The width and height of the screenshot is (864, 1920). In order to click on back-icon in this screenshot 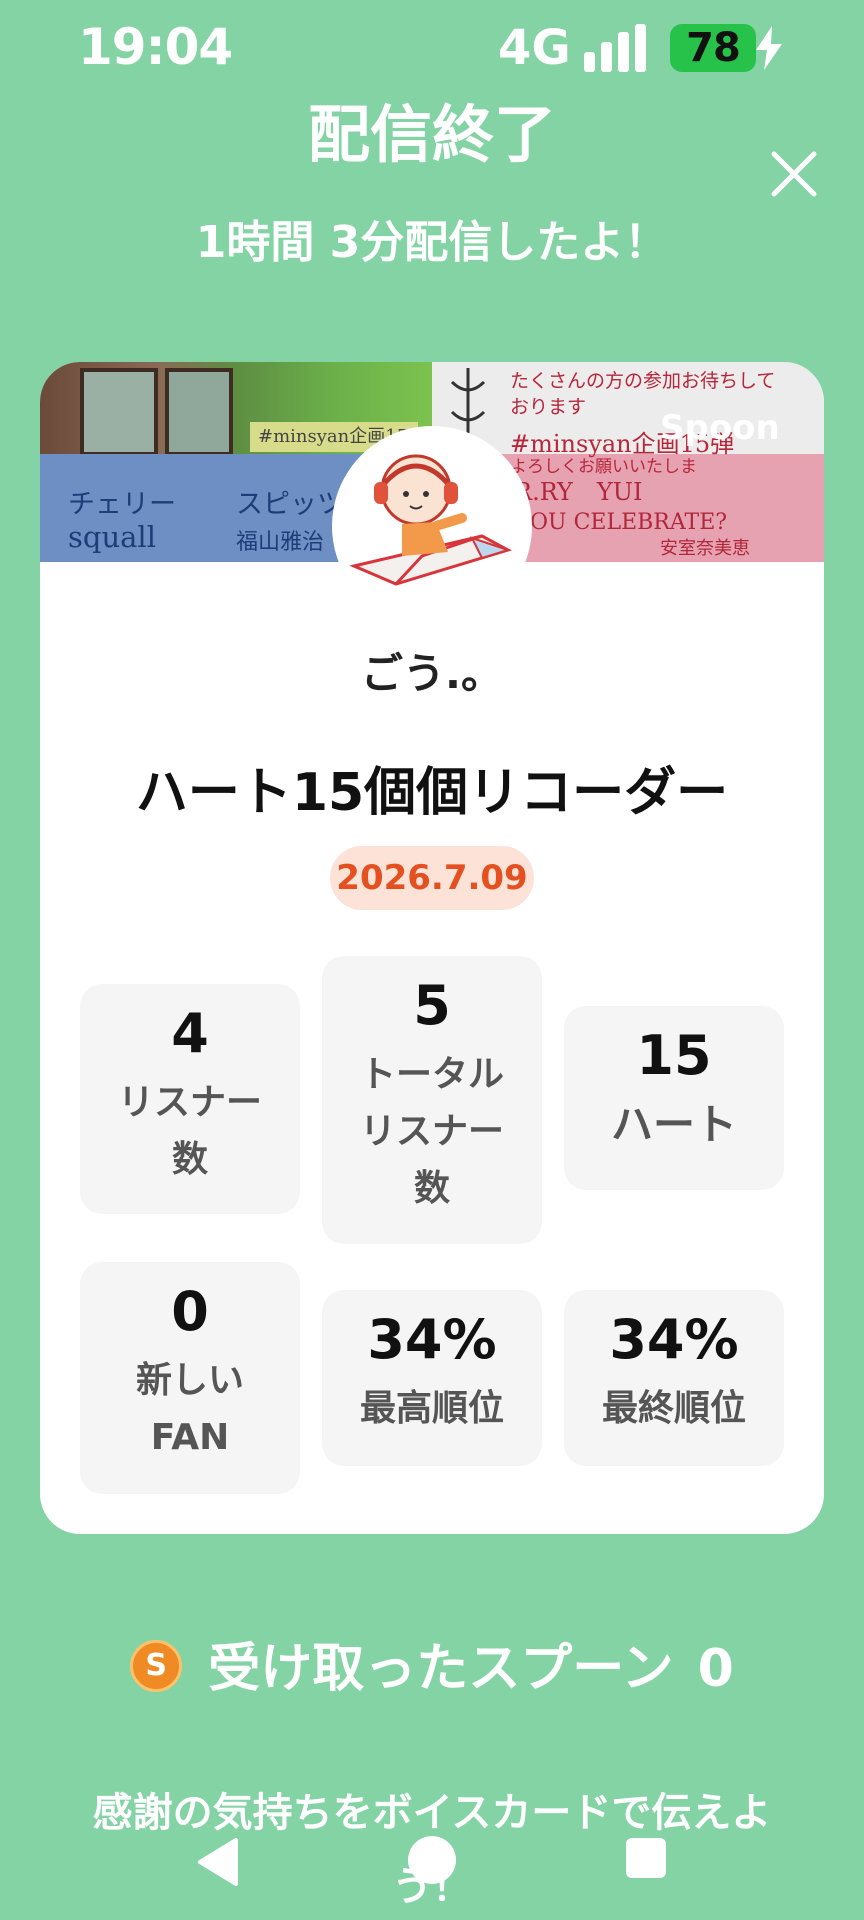, I will do `click(218, 1862)`.